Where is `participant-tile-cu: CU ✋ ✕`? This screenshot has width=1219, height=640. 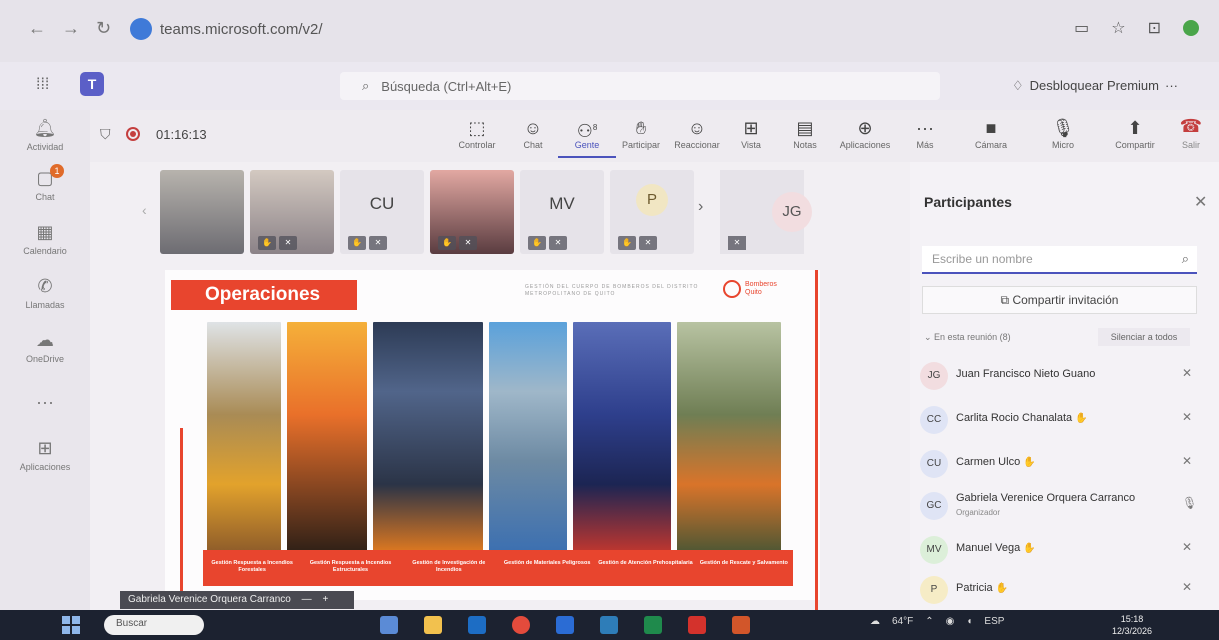
participant-tile-cu: CU ✋ ✕ is located at coordinates (382, 212).